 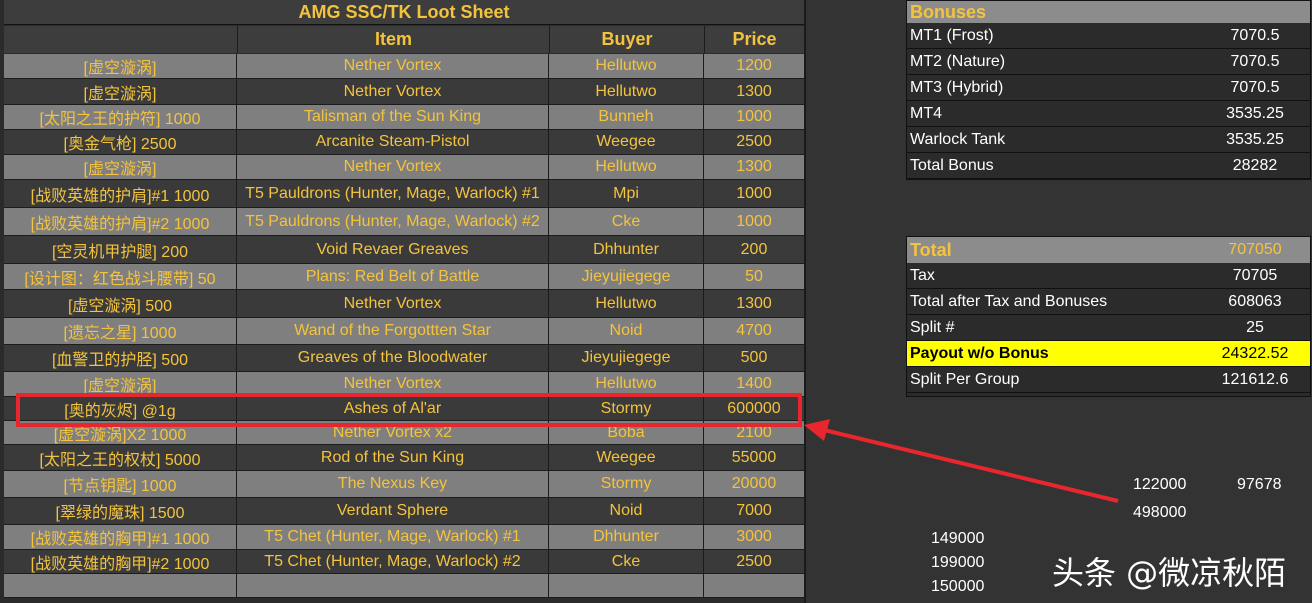 What do you see at coordinates (120, 561) in the screenshot?
I see `cell-cn-name: [战败英雄的胸甲]#2 1000` at bounding box center [120, 561].